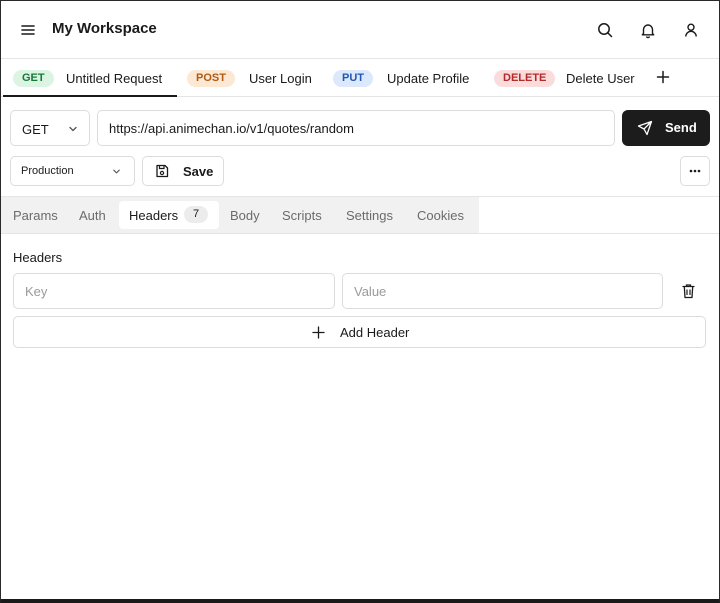  I want to click on request-tab-label: Delete User, so click(600, 78).